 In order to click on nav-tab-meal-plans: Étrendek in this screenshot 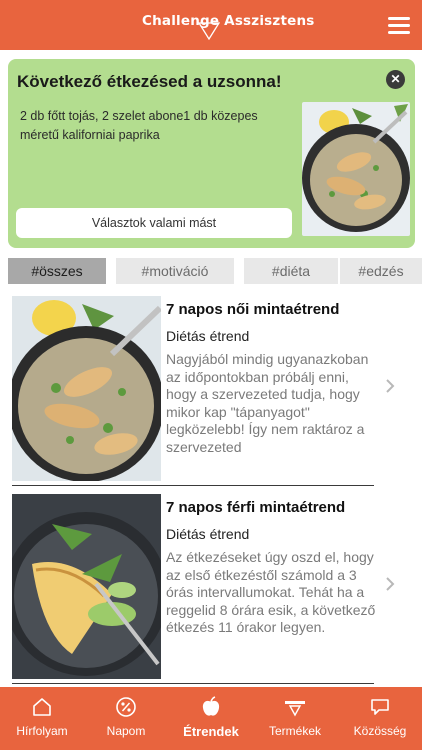, I will do `click(211, 718)`.